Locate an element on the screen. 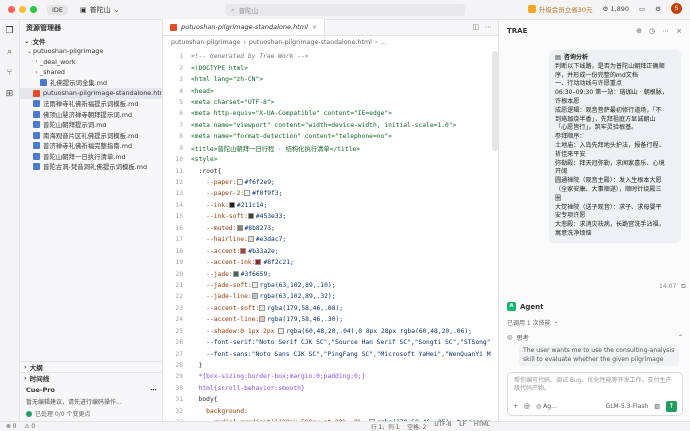 Image resolution: width=690 pixels, height=431 pixels. outline-section-header: › 大纲 is located at coordinates (91, 366).